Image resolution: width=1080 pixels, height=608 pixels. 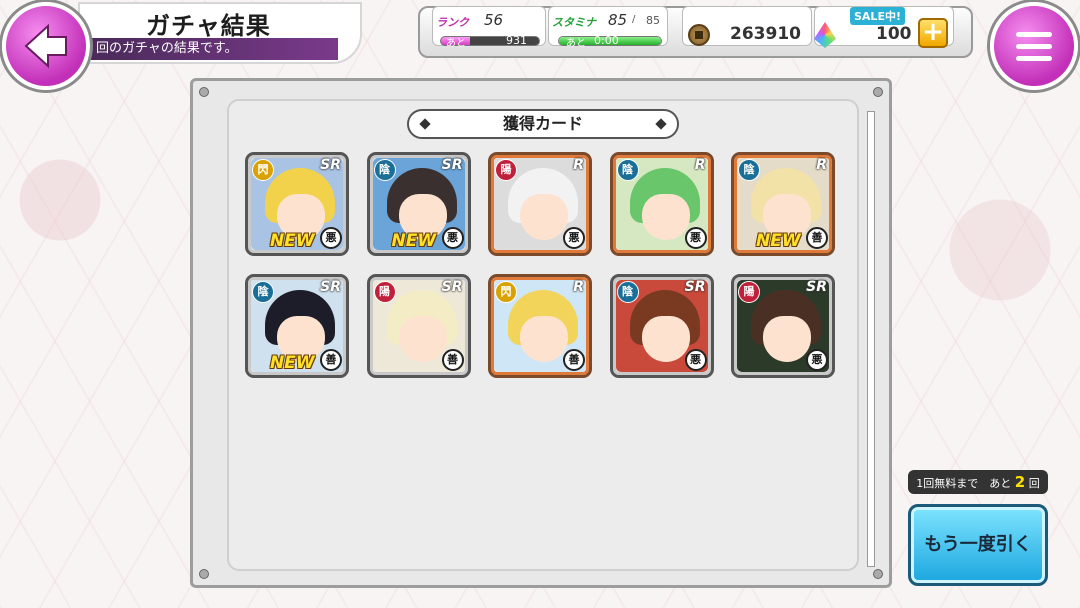 I want to click on back-button, so click(x=46, y=46).